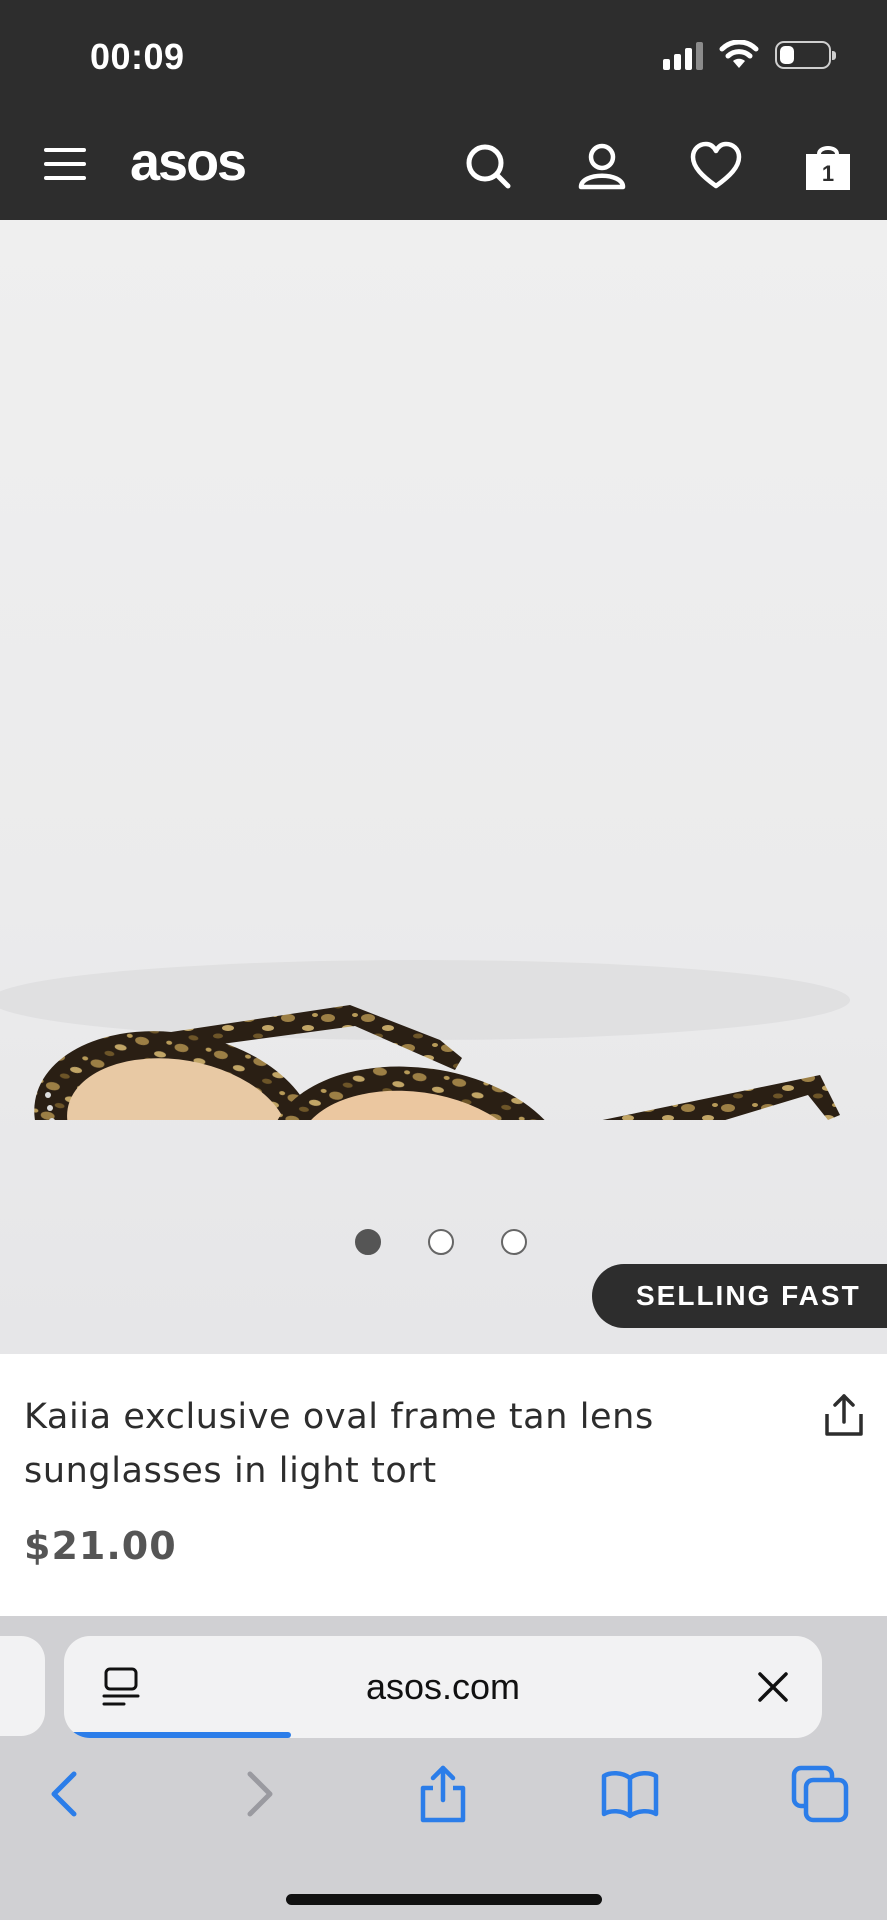 The width and height of the screenshot is (887, 1920). Describe the element at coordinates (683, 55) in the screenshot. I see `cellular-signal-icon` at that location.